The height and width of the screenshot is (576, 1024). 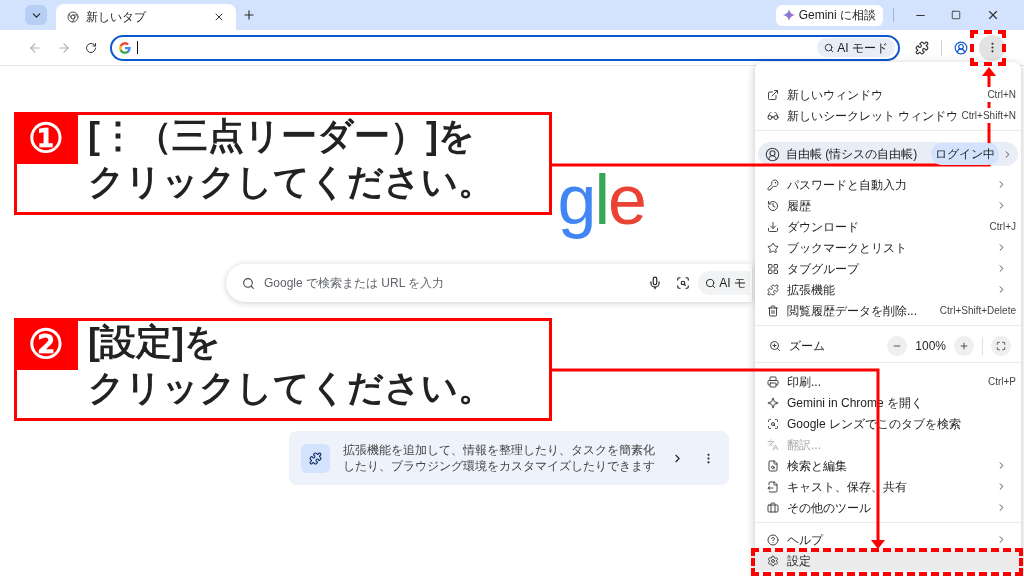 I want to click on fullscreen-icon, so click(x=1001, y=346).